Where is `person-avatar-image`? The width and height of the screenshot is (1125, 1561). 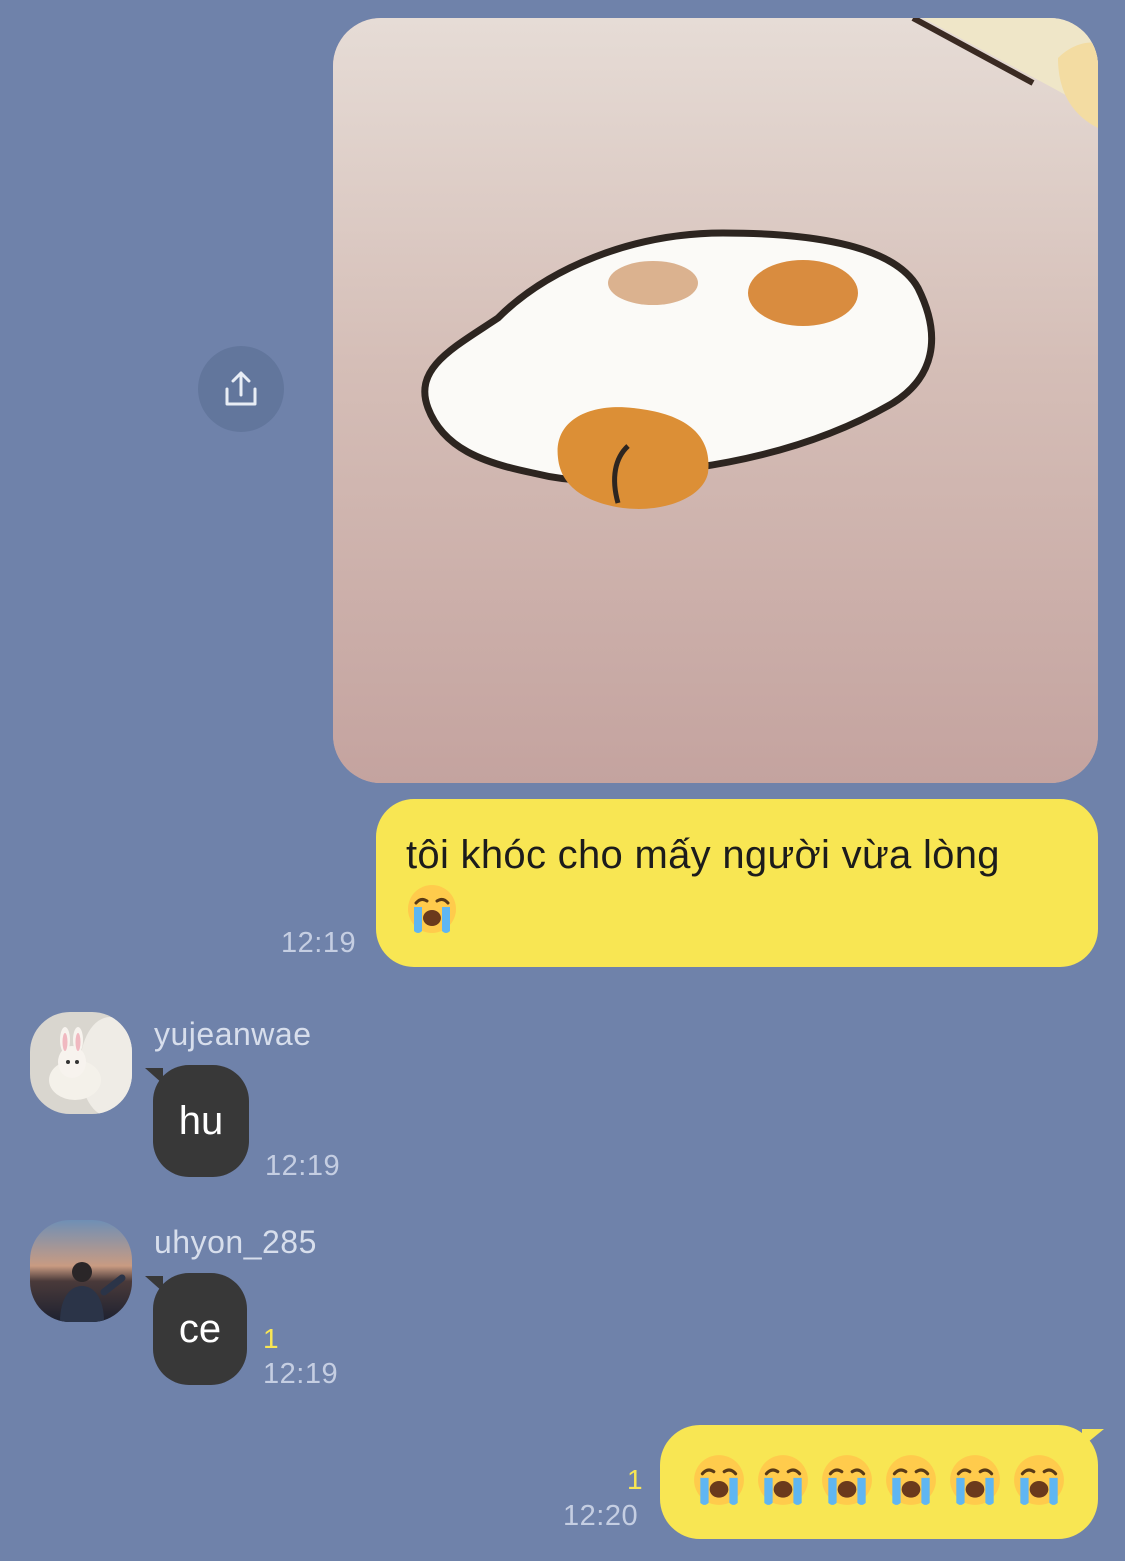
person-avatar-image is located at coordinates (81, 1271).